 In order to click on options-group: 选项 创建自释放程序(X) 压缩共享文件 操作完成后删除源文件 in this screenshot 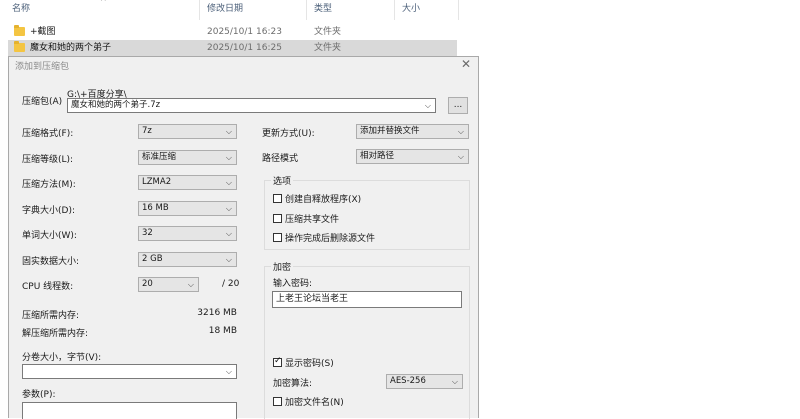, I will do `click(367, 212)`.